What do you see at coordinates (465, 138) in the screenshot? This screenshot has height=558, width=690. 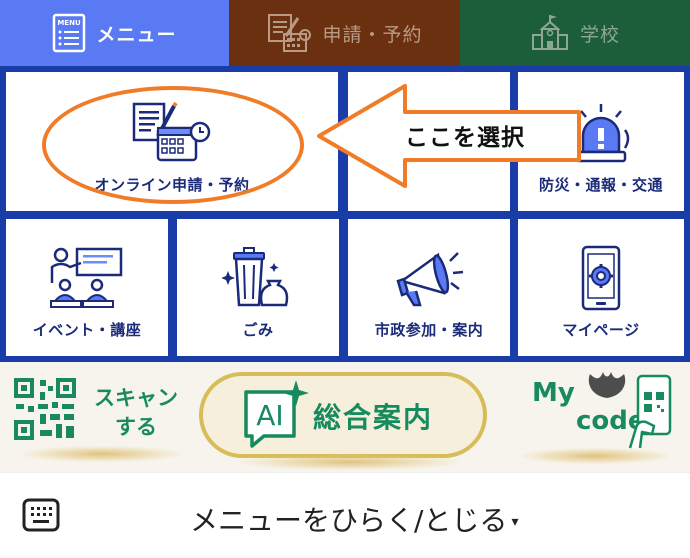 I see `callout-text: ここを選択` at bounding box center [465, 138].